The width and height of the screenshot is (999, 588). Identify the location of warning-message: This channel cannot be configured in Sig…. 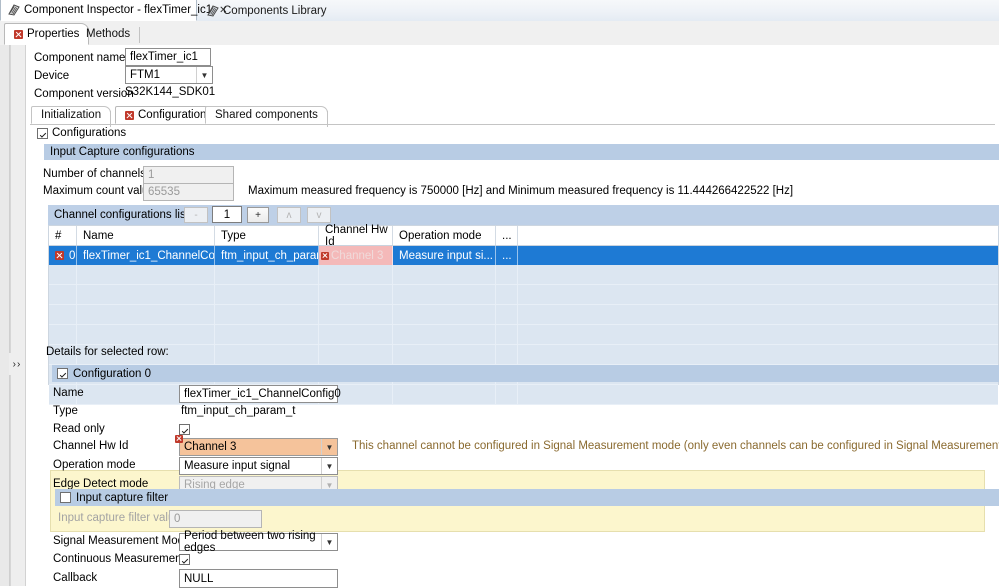
(675, 446).